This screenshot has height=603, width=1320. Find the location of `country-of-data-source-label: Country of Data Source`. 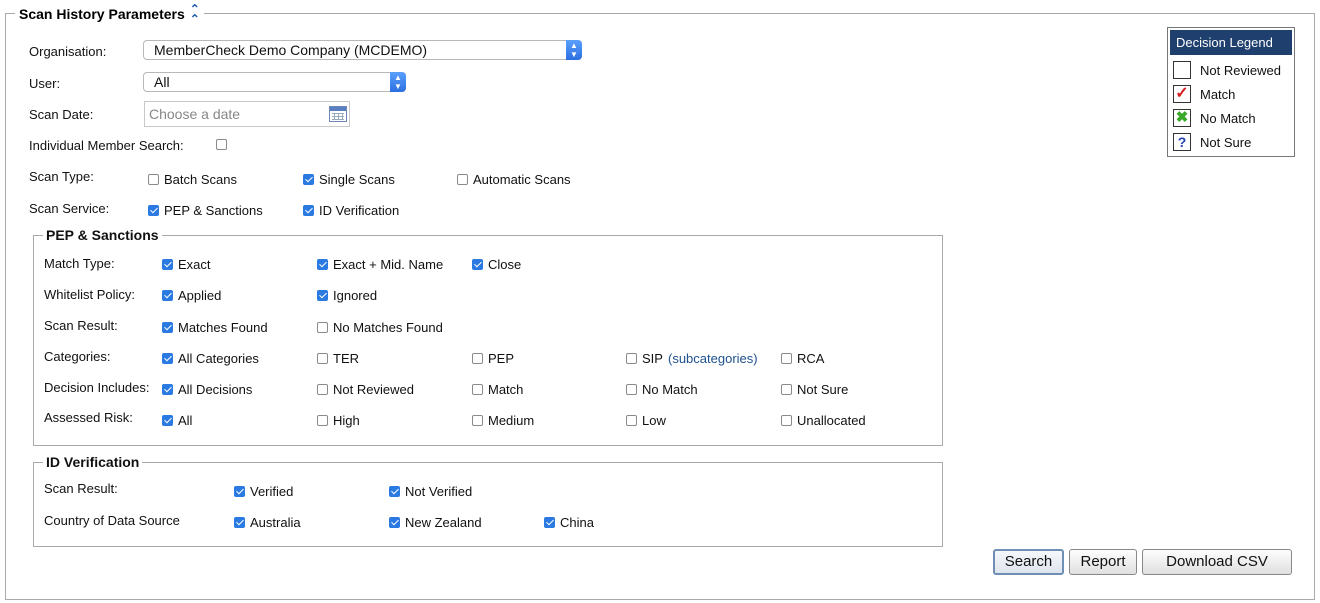

country-of-data-source-label: Country of Data Source is located at coordinates (112, 520).